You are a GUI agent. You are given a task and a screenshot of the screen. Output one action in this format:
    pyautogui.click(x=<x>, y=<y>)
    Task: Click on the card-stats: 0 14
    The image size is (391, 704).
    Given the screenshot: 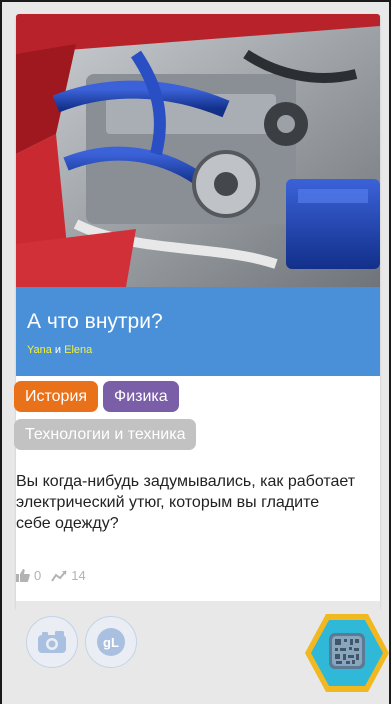 What is the action you would take?
    pyautogui.click(x=56, y=575)
    